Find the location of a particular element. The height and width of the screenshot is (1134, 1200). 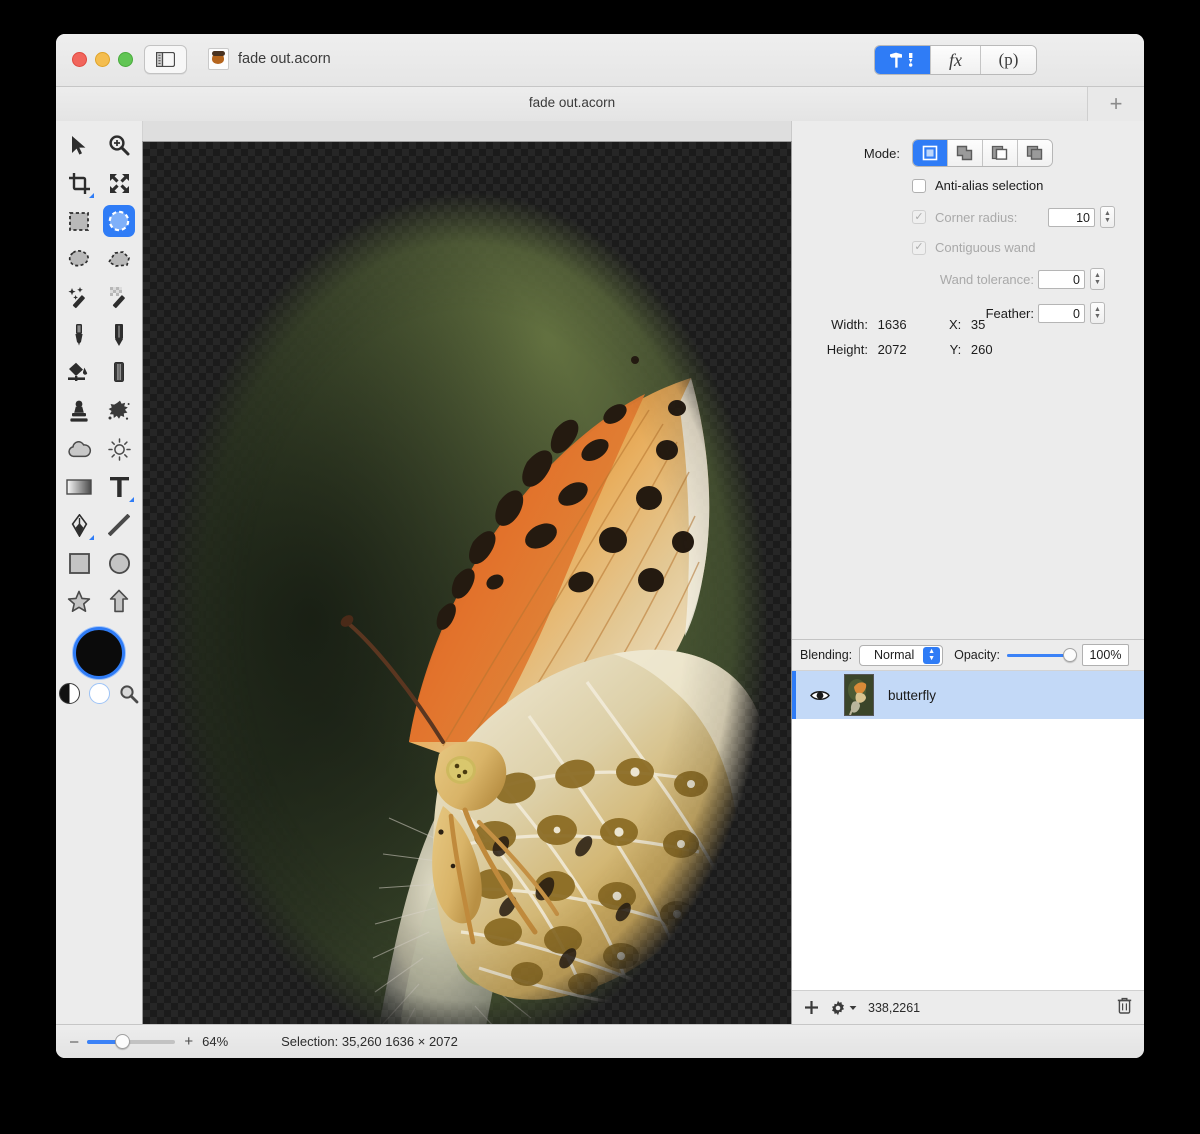

pencil-tool is located at coordinates (119, 335).